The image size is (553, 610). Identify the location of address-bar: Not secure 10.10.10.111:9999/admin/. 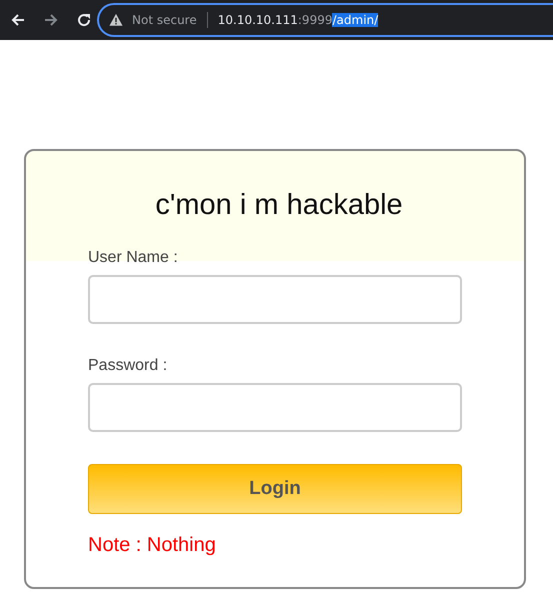
(325, 20).